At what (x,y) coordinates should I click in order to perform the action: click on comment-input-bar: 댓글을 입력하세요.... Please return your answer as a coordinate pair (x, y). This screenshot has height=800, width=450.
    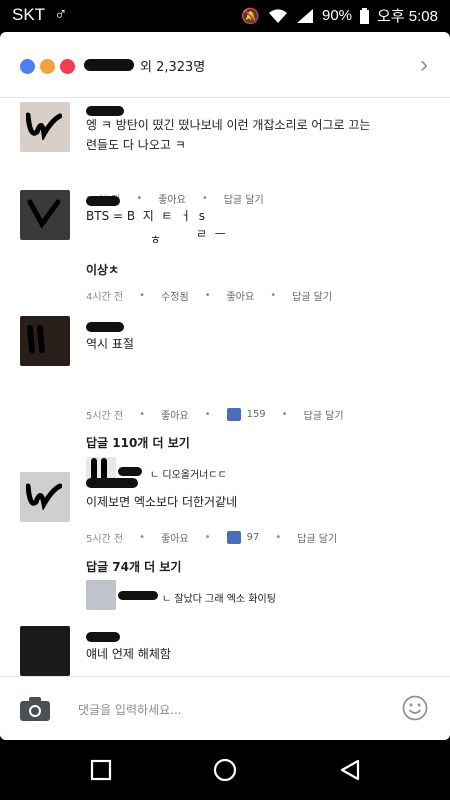
    Looking at the image, I should click on (225, 708).